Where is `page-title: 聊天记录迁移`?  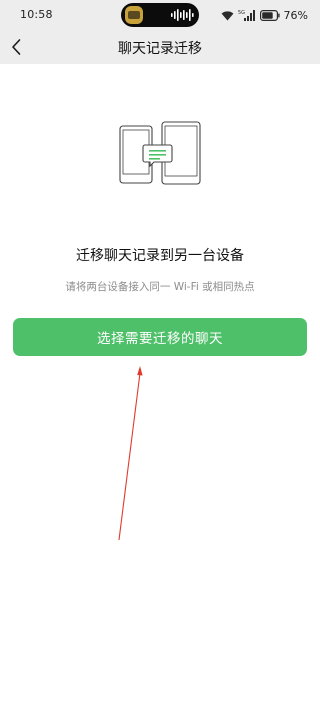 page-title: 聊天记录迁移 is located at coordinates (160, 49).